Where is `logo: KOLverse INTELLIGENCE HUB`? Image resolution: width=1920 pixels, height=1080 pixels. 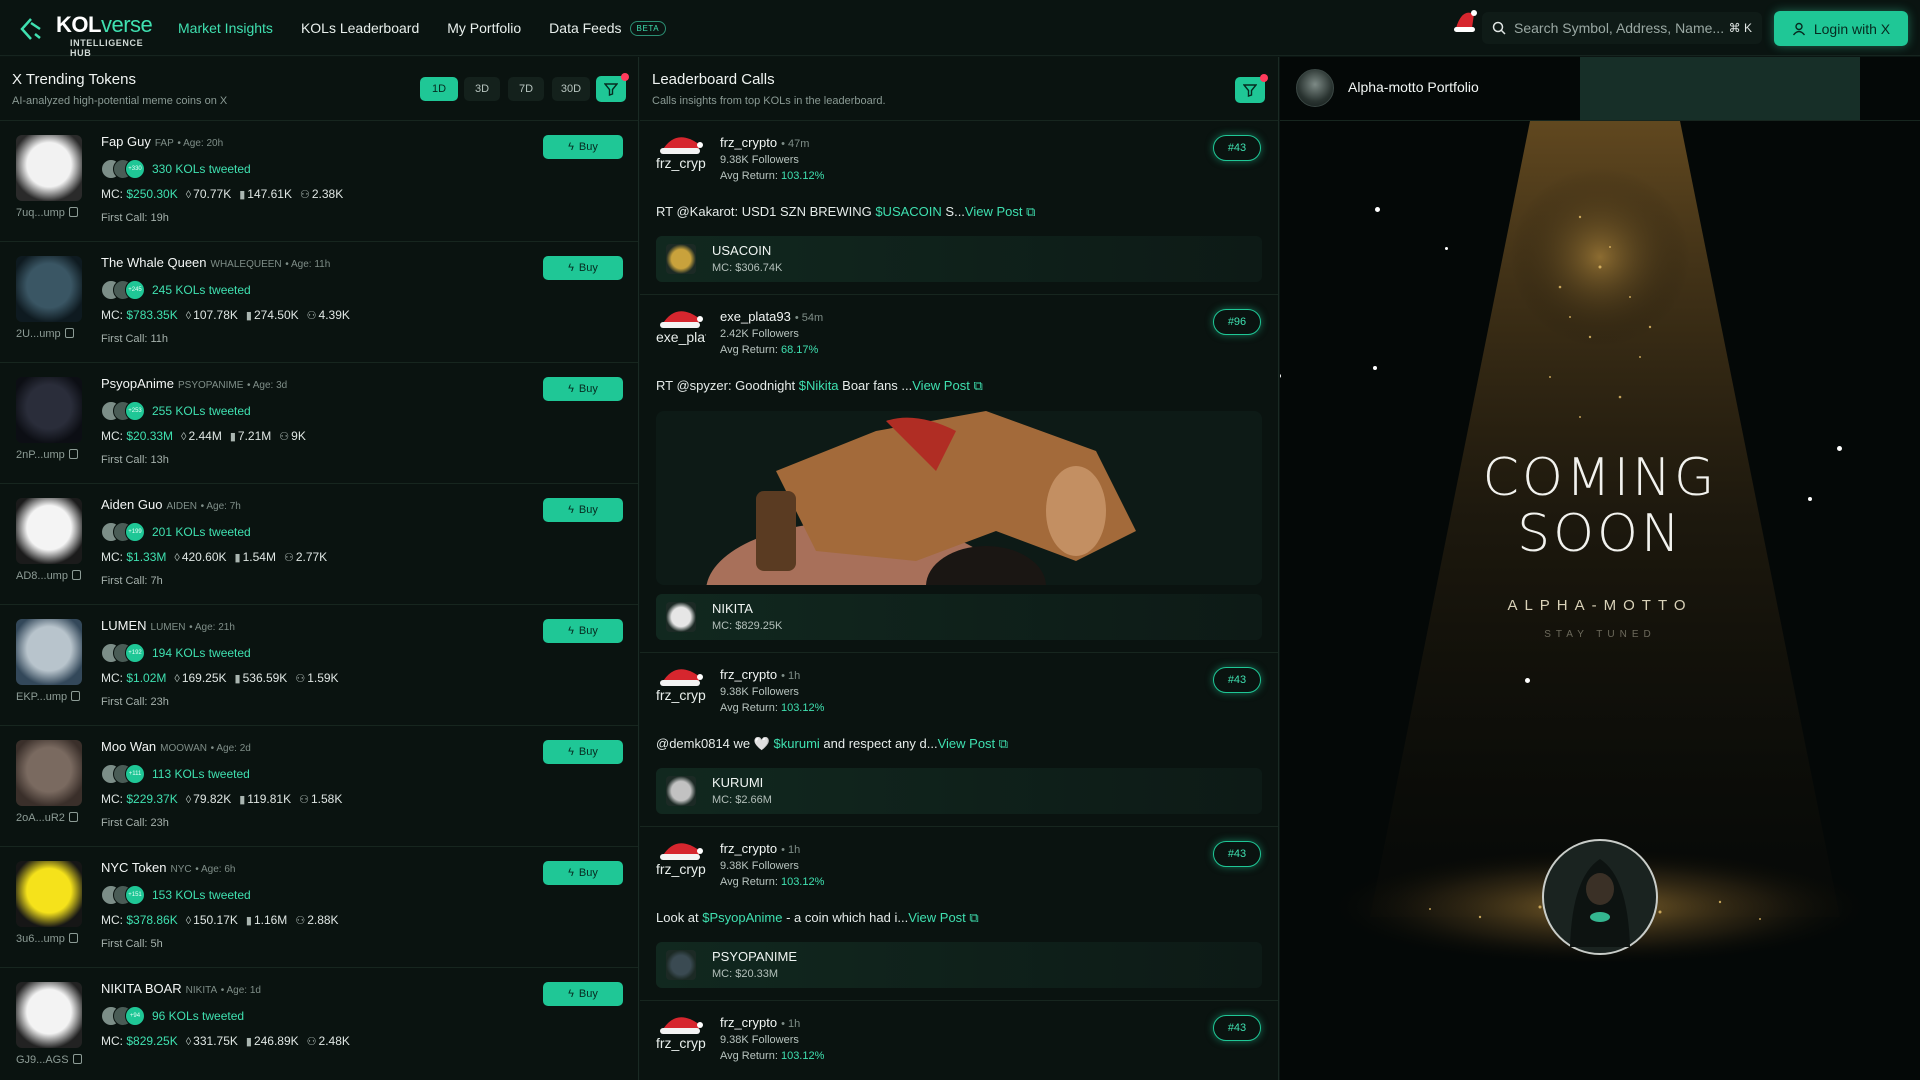
logo: KOLverse INTELLIGENCE HUB is located at coordinates (89, 32).